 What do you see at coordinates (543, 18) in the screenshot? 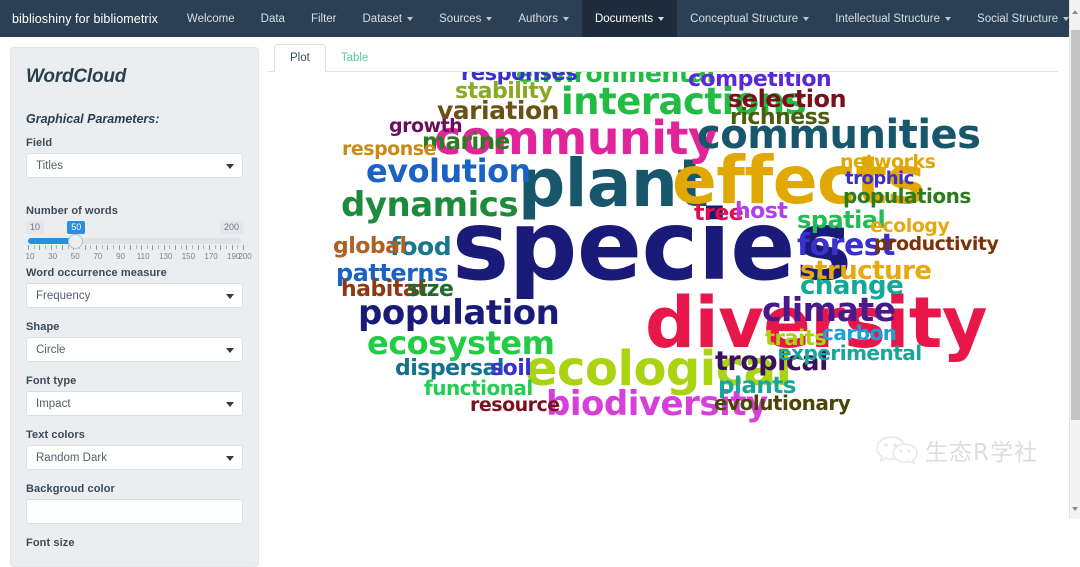
I see `nav-item-authors: Authors` at bounding box center [543, 18].